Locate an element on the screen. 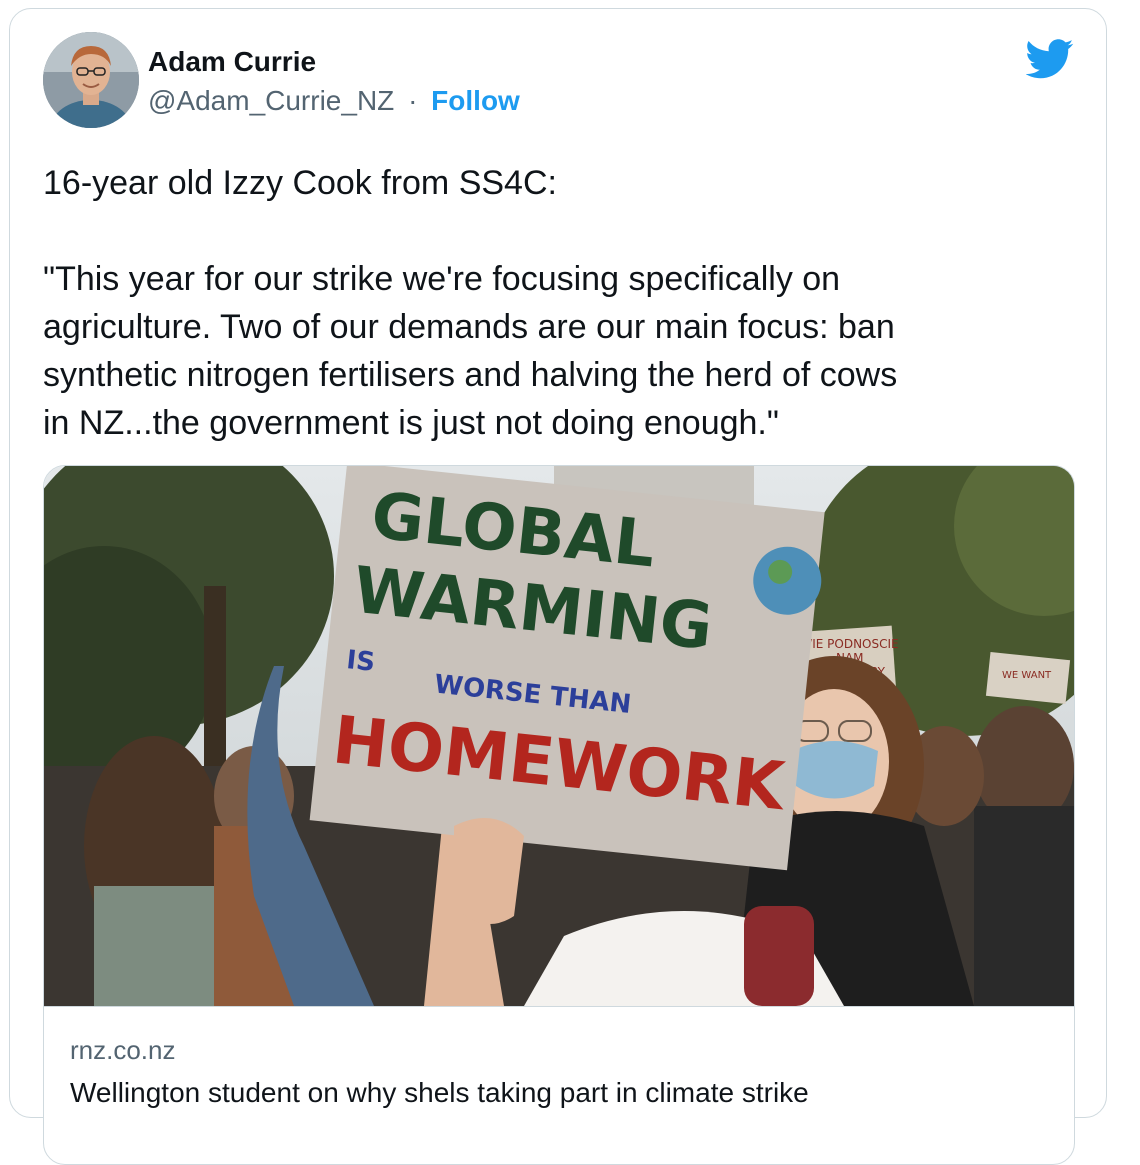 The image size is (1140, 1165). author-name: Adam Currie is located at coordinates (232, 62).